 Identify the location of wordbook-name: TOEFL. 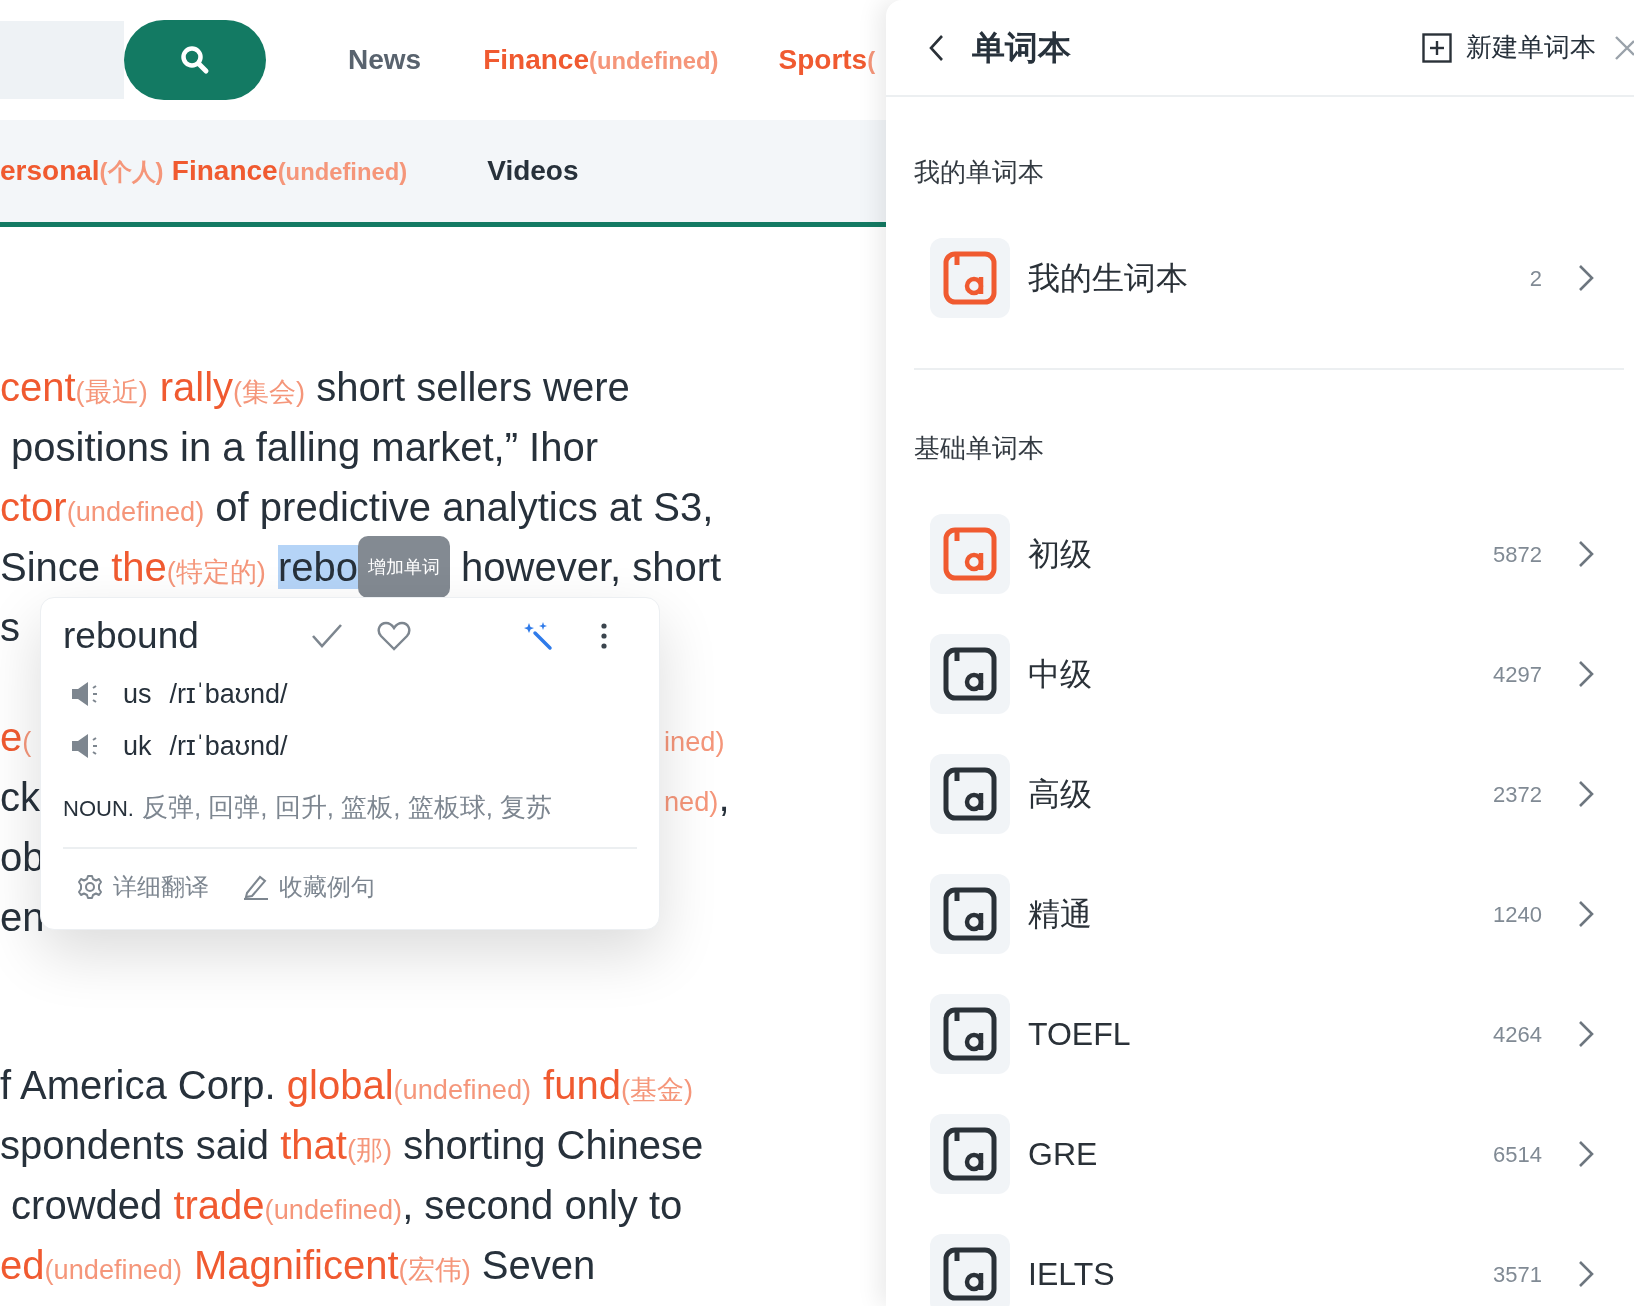
(1079, 1034).